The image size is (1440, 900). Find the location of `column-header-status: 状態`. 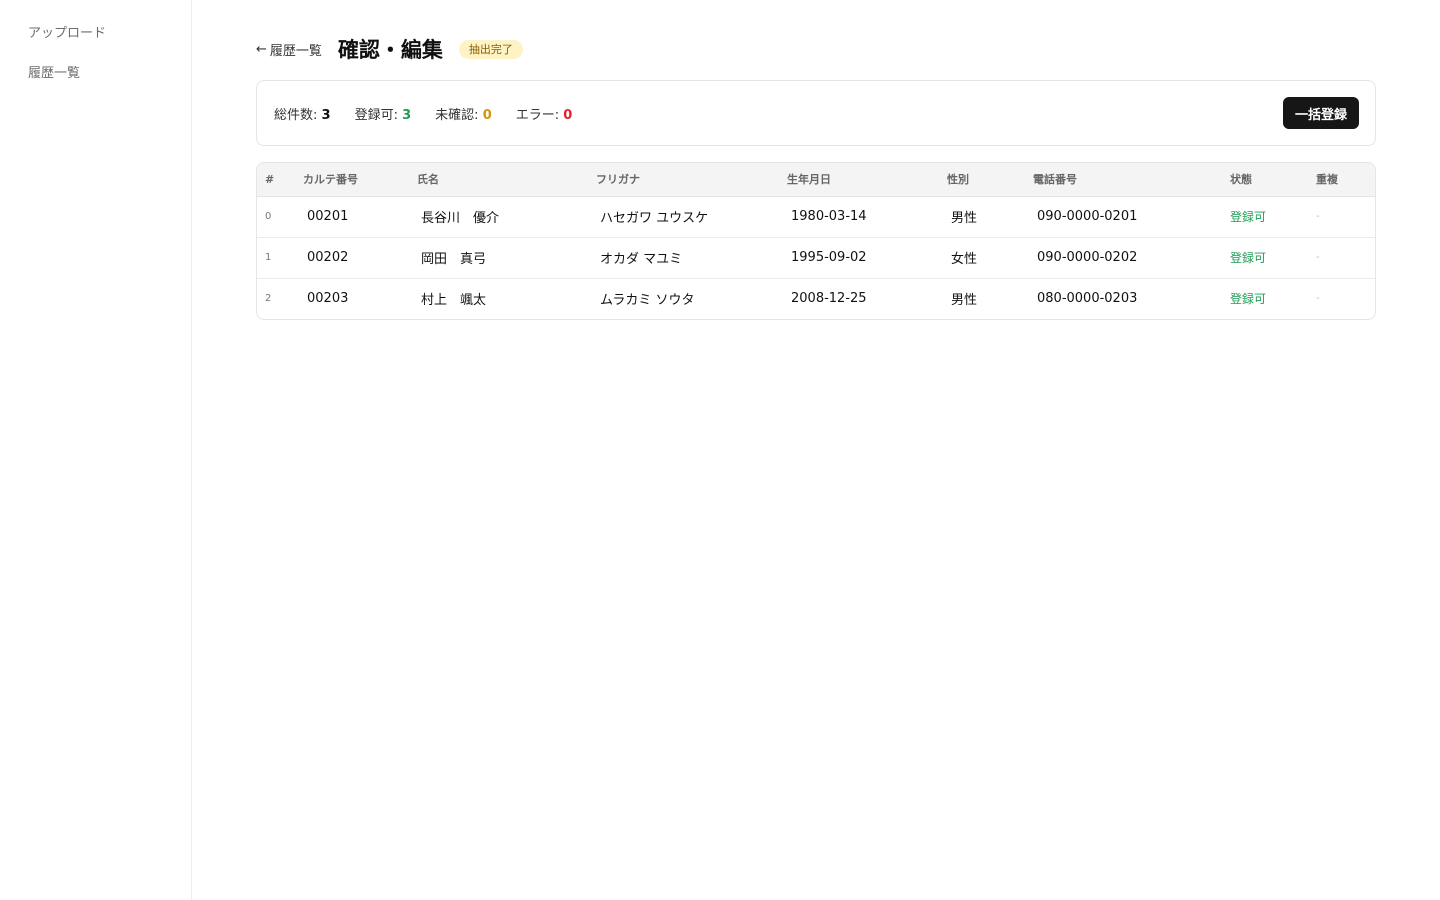

column-header-status: 状態 is located at coordinates (1265, 180).